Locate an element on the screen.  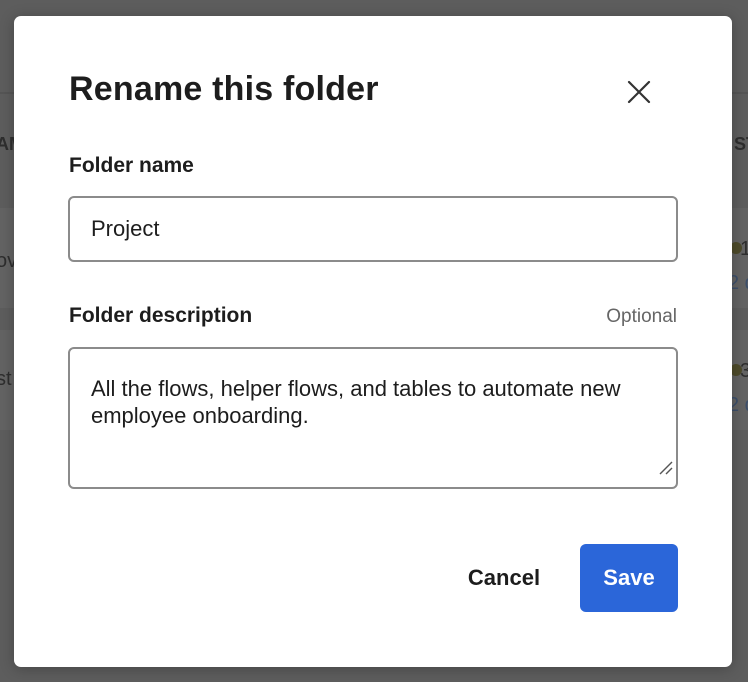
close-button is located at coordinates (639, 92).